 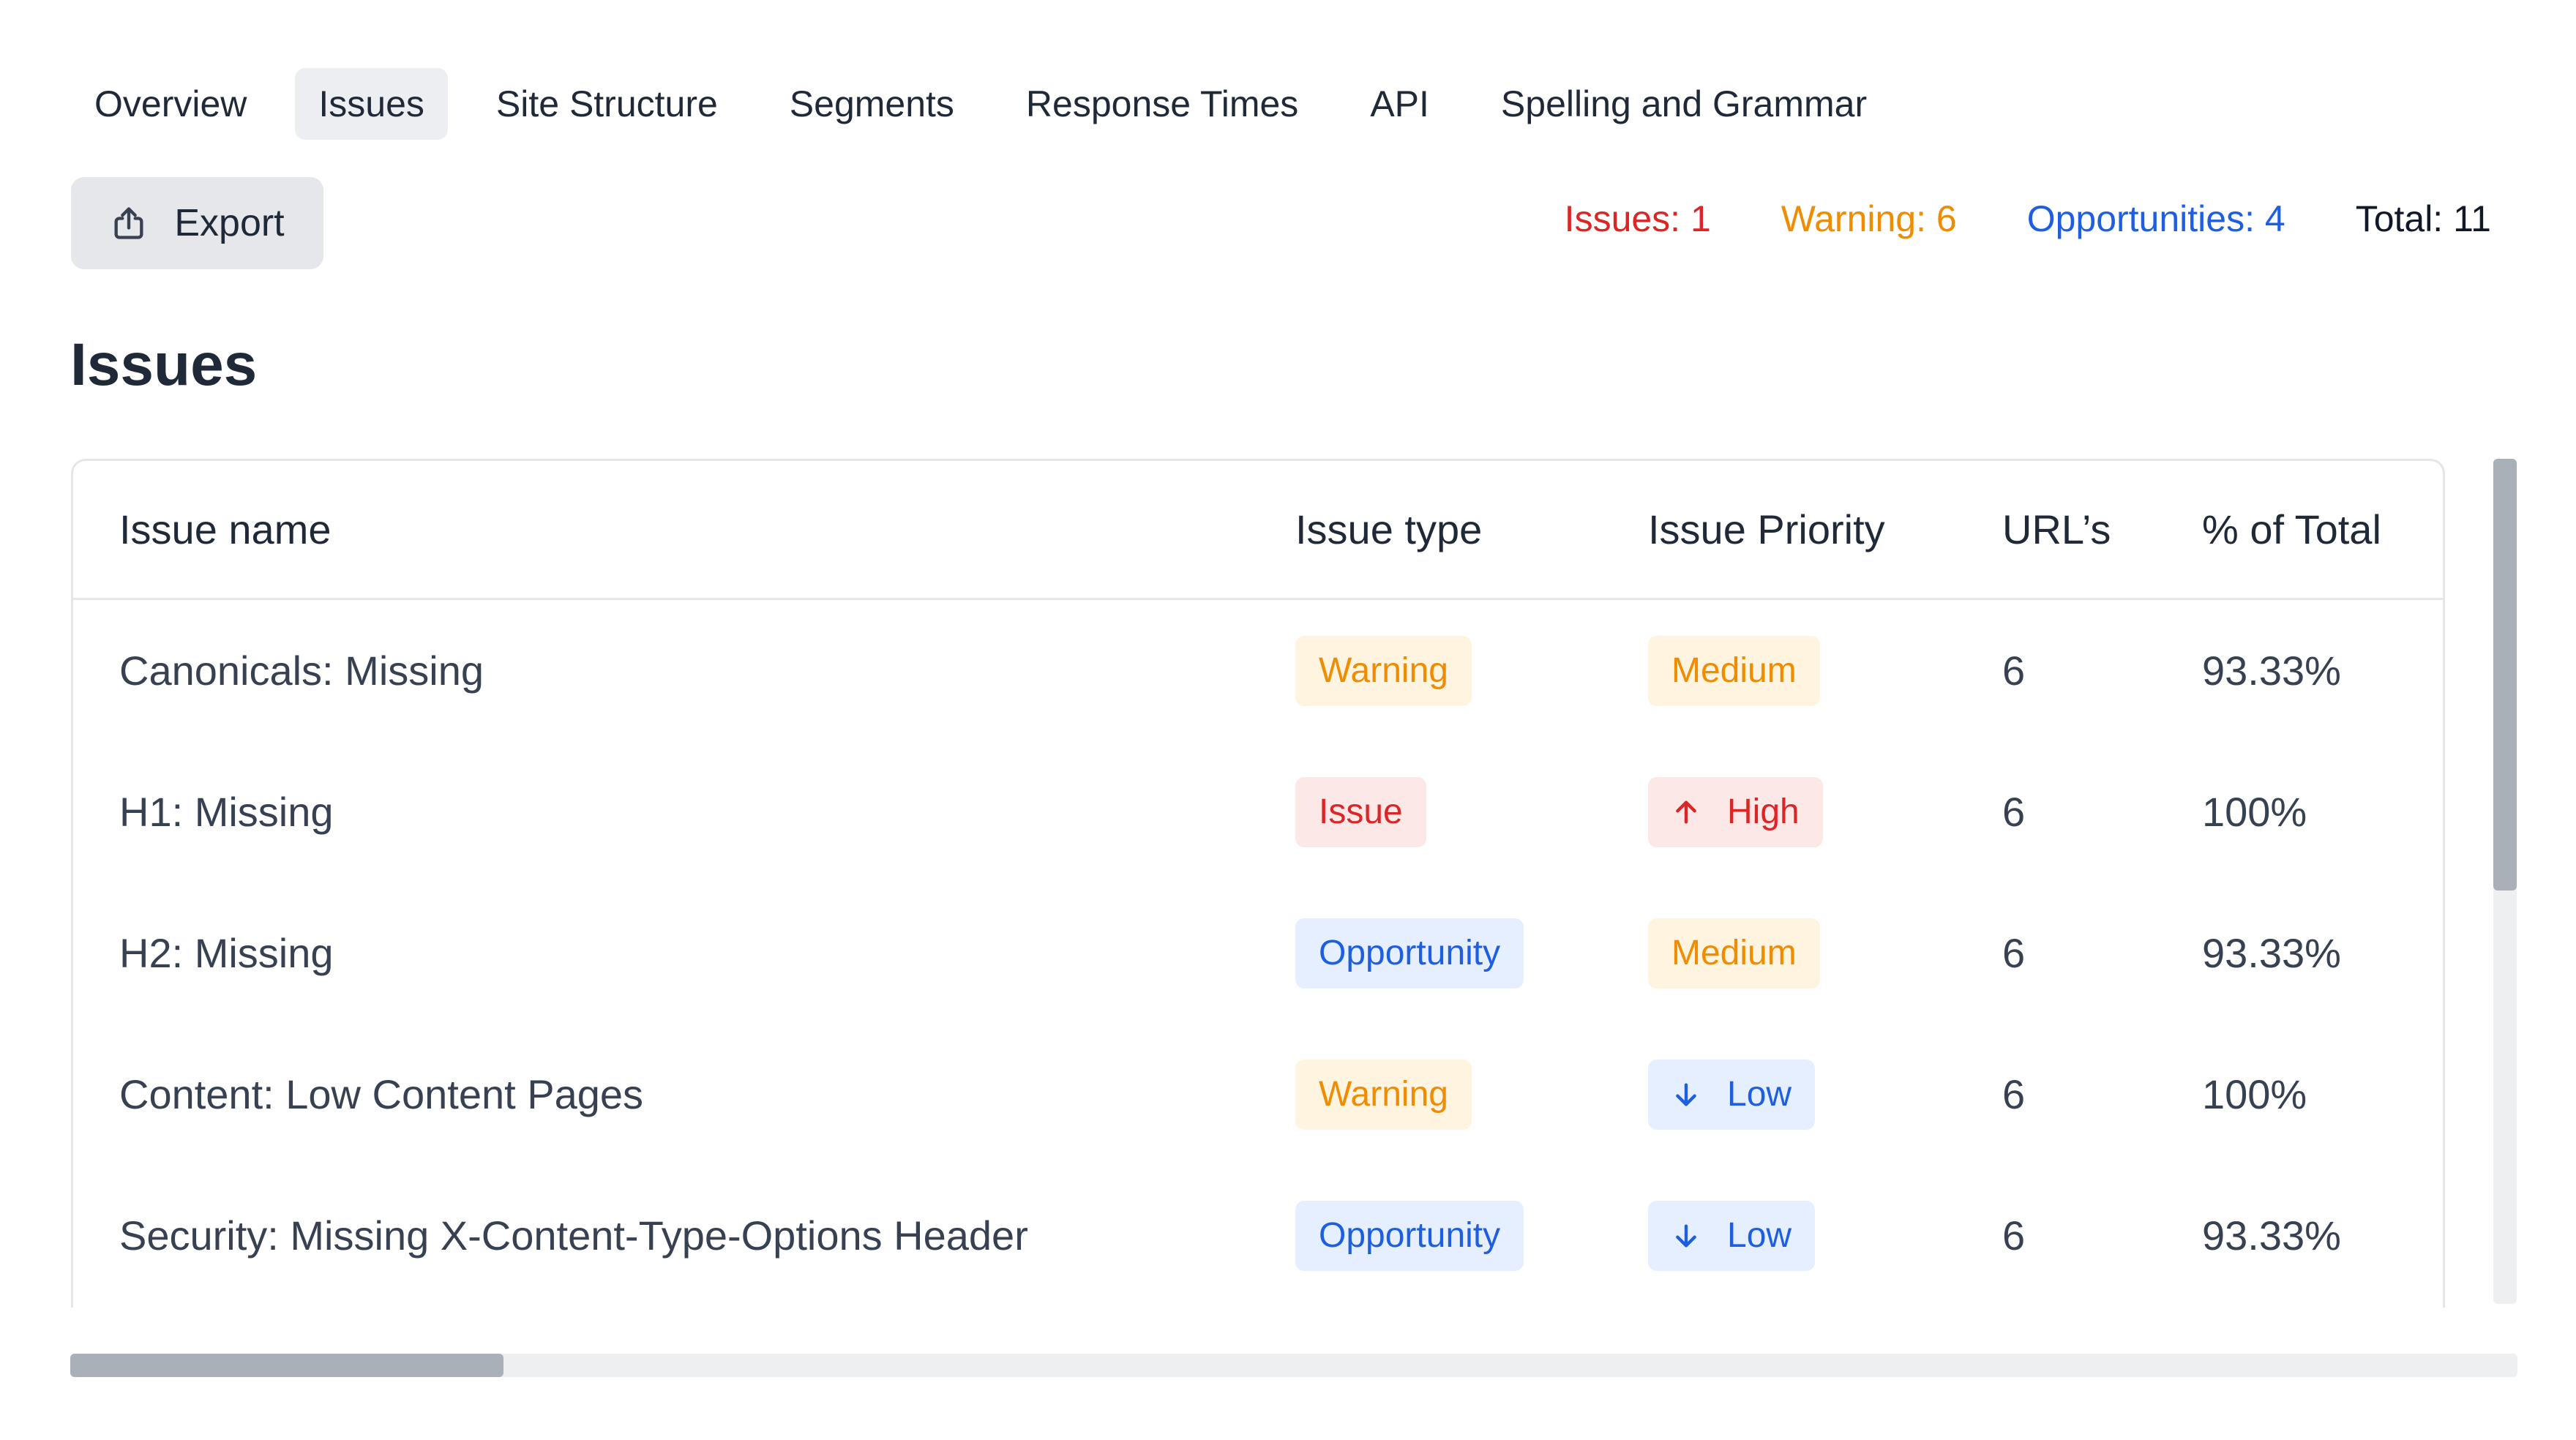 I want to click on tab-response-times: Response Times, so click(x=1162, y=104).